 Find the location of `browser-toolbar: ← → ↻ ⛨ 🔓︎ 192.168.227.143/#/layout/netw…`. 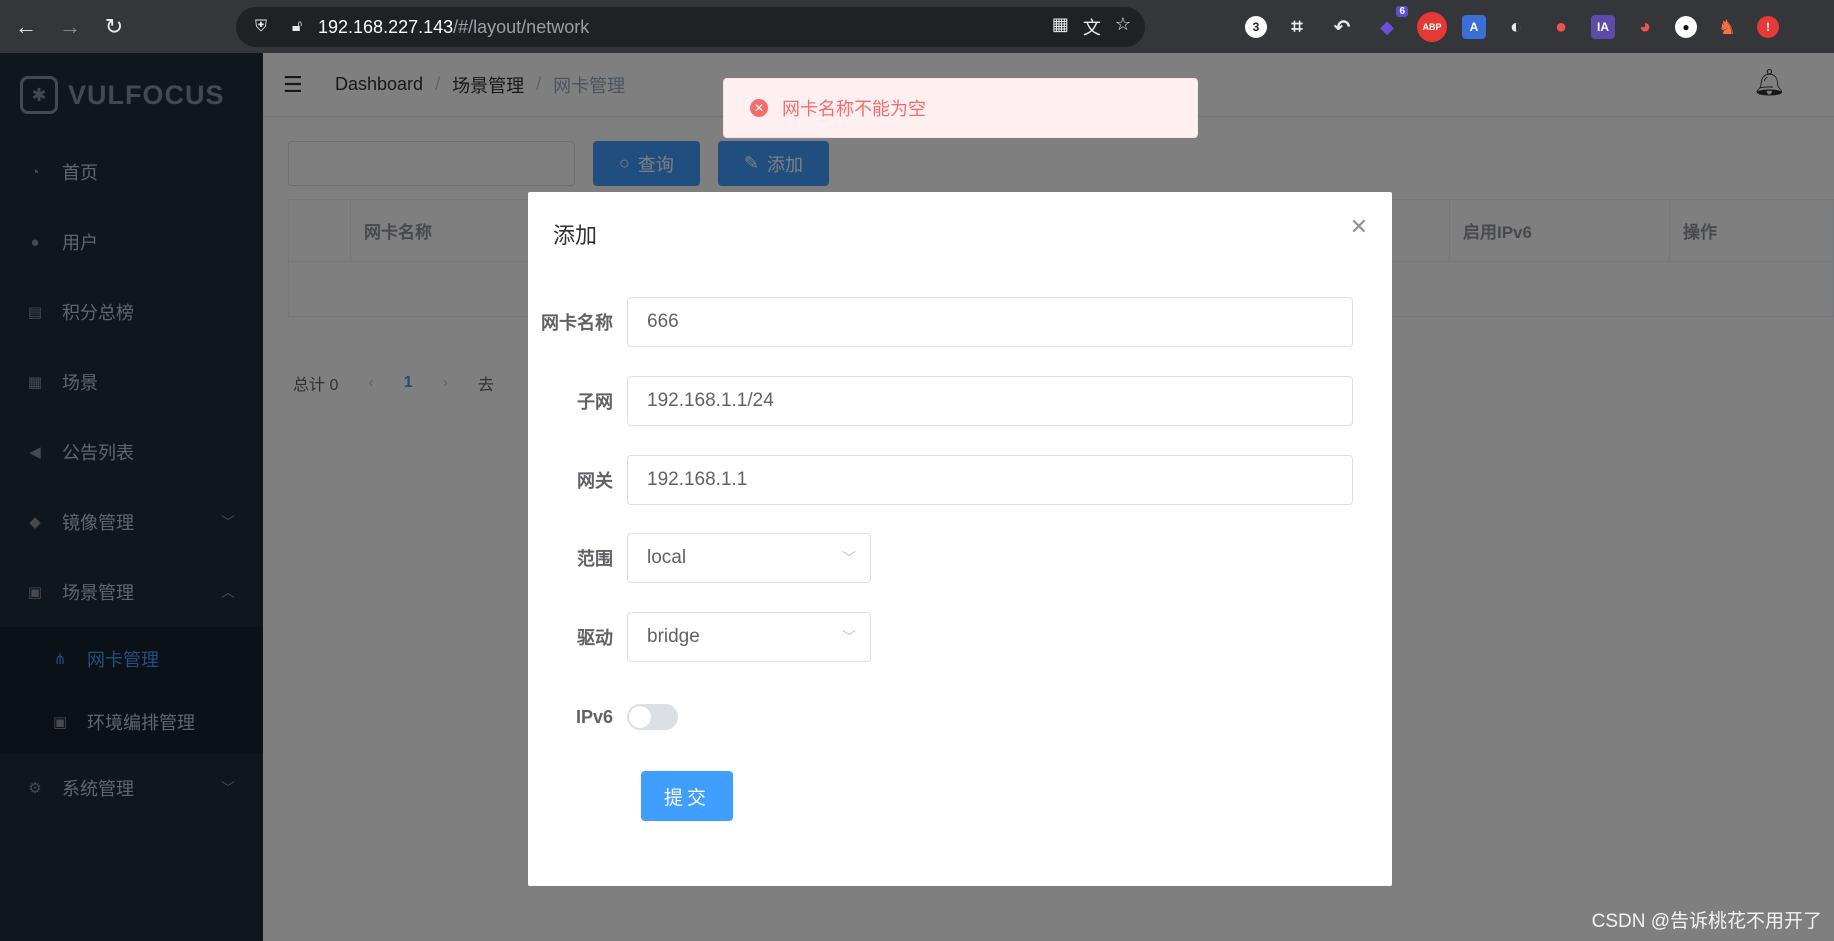

browser-toolbar: ← → ↻ ⛨ 🔓︎ 192.168.227.143/#/layout/netw… is located at coordinates (917, 26).